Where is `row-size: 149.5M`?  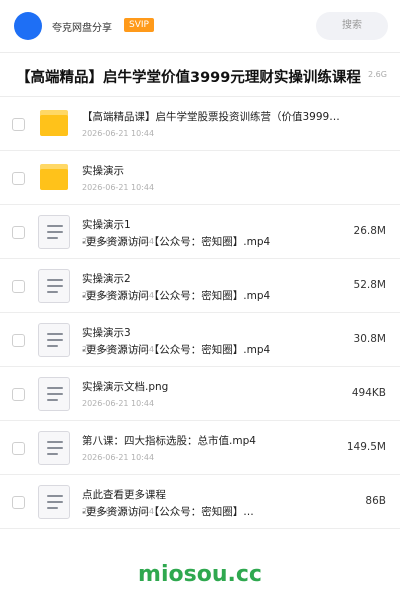 row-size: 149.5M is located at coordinates (366, 447).